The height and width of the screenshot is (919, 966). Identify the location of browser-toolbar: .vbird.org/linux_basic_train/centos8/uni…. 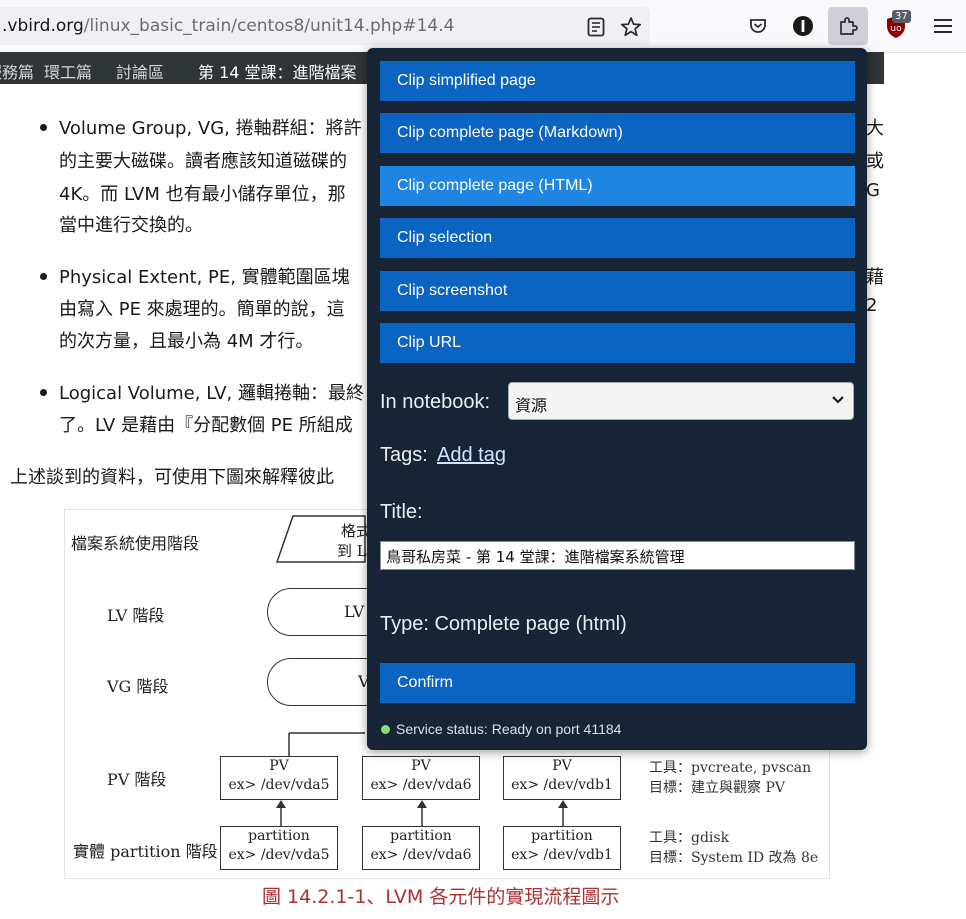
(483, 26).